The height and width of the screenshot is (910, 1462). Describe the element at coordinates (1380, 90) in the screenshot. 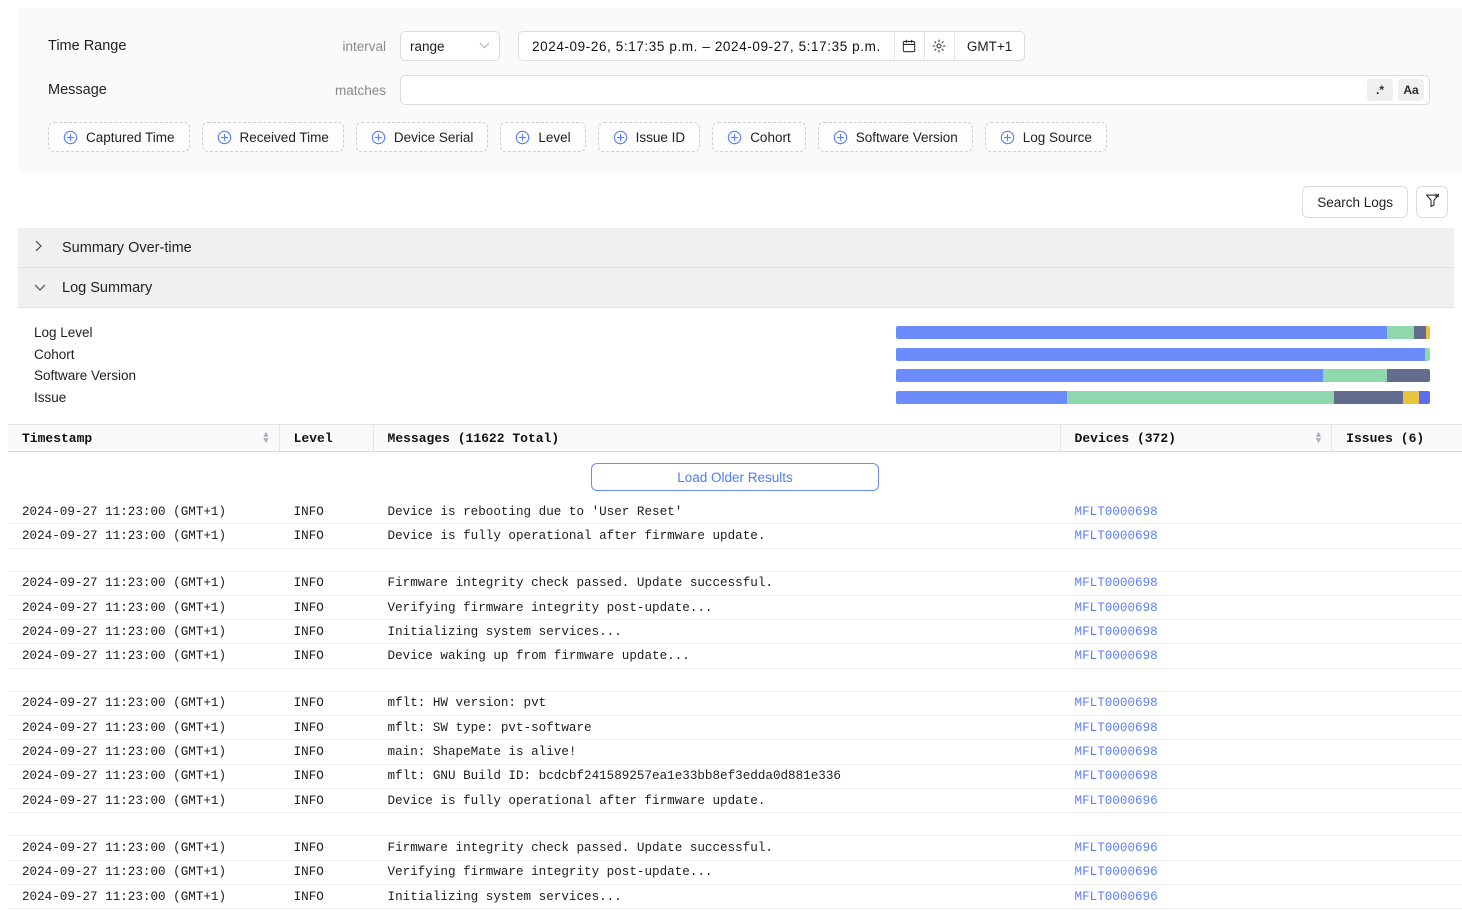

I see `regex-toggle-button: .*` at that location.